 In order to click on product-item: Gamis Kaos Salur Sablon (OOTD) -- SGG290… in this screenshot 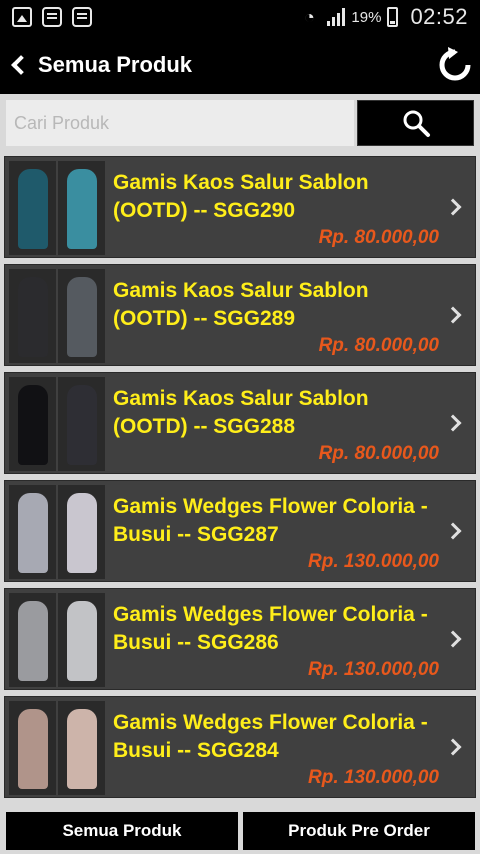, I will do `click(240, 207)`.